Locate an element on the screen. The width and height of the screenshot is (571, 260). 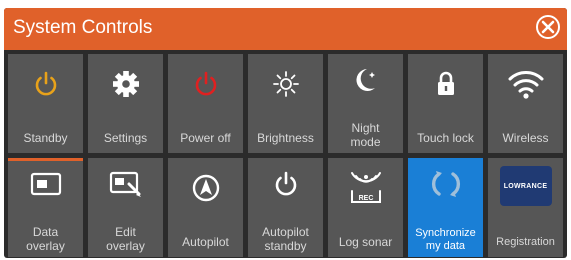
wireless-button: Wireless is located at coordinates (525, 103).